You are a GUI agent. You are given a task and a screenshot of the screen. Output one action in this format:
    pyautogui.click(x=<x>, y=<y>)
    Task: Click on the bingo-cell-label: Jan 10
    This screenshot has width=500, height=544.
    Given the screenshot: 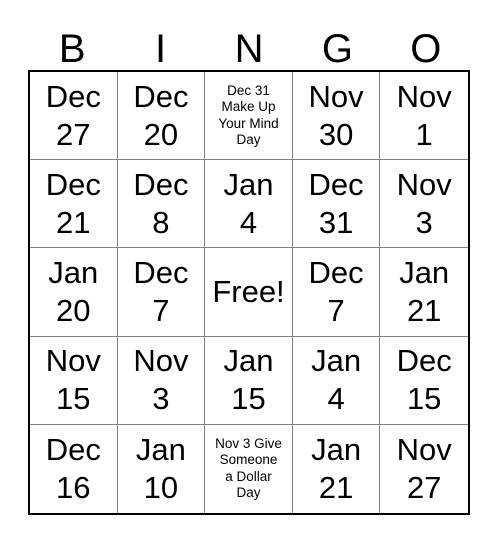 What is the action you would take?
    pyautogui.click(x=160, y=468)
    